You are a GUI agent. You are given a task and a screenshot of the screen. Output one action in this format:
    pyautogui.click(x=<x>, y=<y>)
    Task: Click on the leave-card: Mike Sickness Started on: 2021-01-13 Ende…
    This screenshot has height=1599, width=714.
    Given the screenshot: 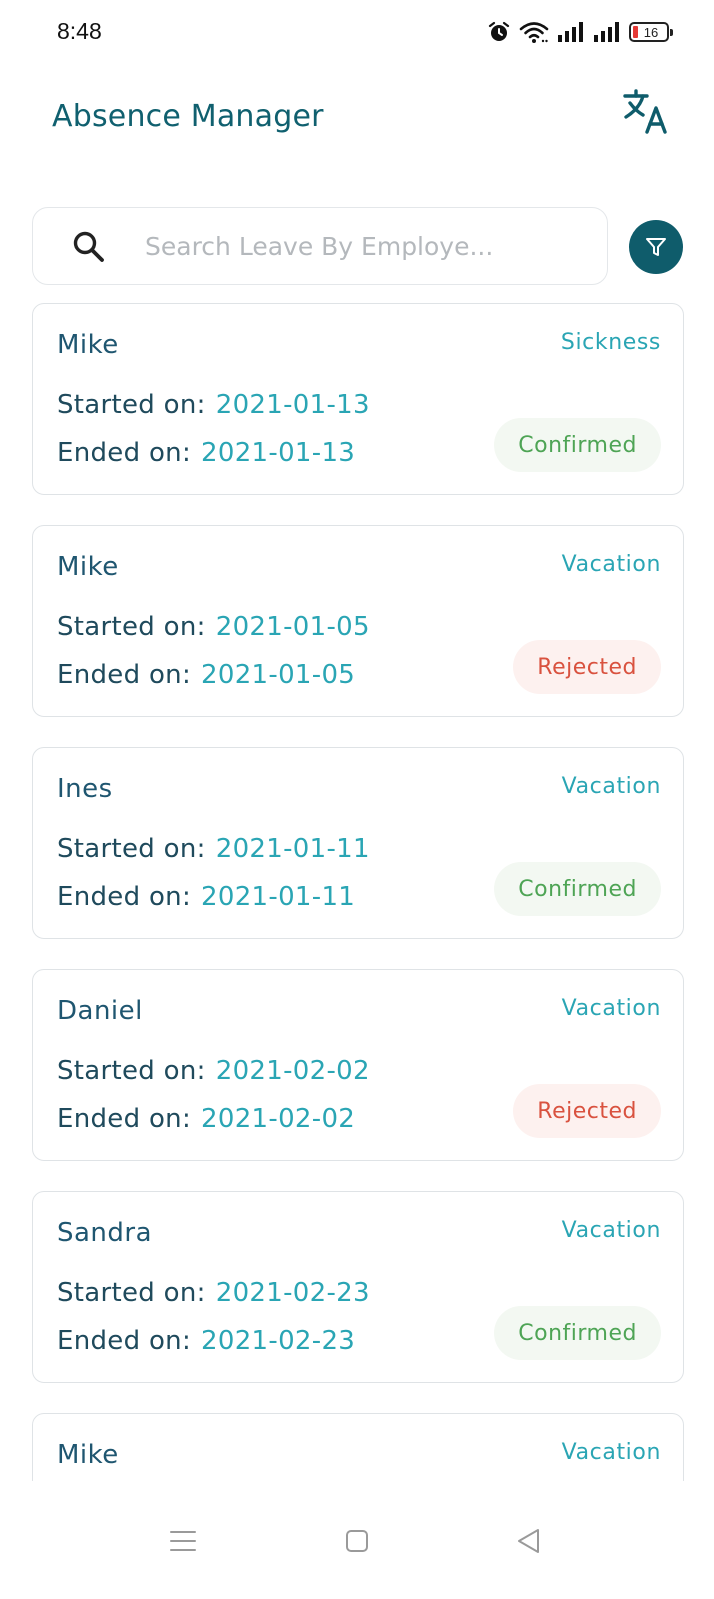 What is the action you would take?
    pyautogui.click(x=358, y=399)
    